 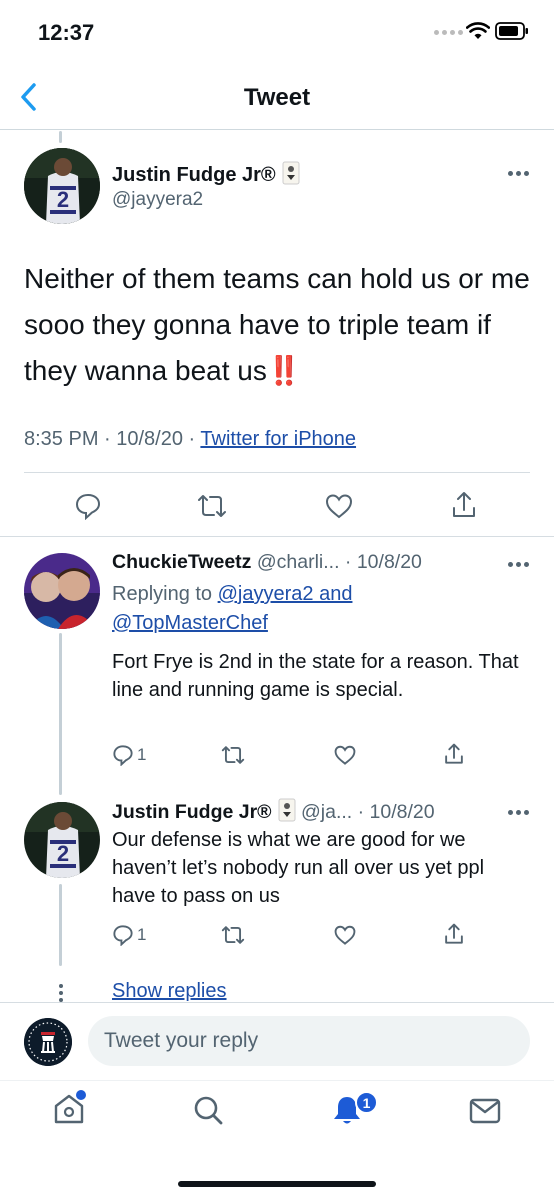 I want to click on reply-header: ChuckieTweetz @charli... · 10/8/20, so click(x=267, y=562).